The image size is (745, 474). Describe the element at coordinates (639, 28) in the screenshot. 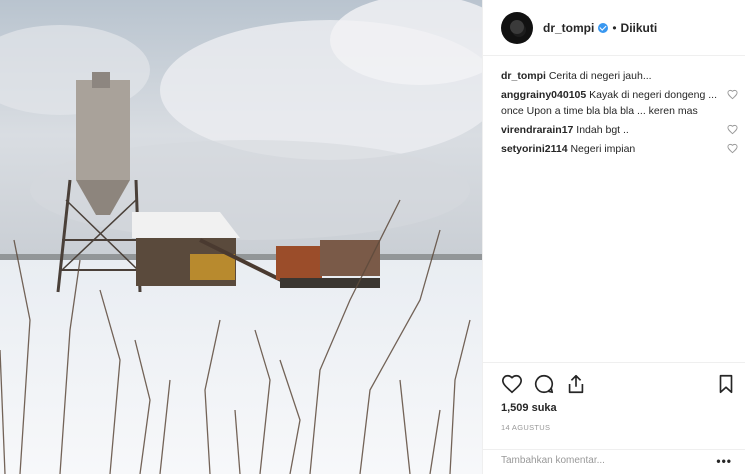

I see `follow-status-button: Diikuti` at that location.